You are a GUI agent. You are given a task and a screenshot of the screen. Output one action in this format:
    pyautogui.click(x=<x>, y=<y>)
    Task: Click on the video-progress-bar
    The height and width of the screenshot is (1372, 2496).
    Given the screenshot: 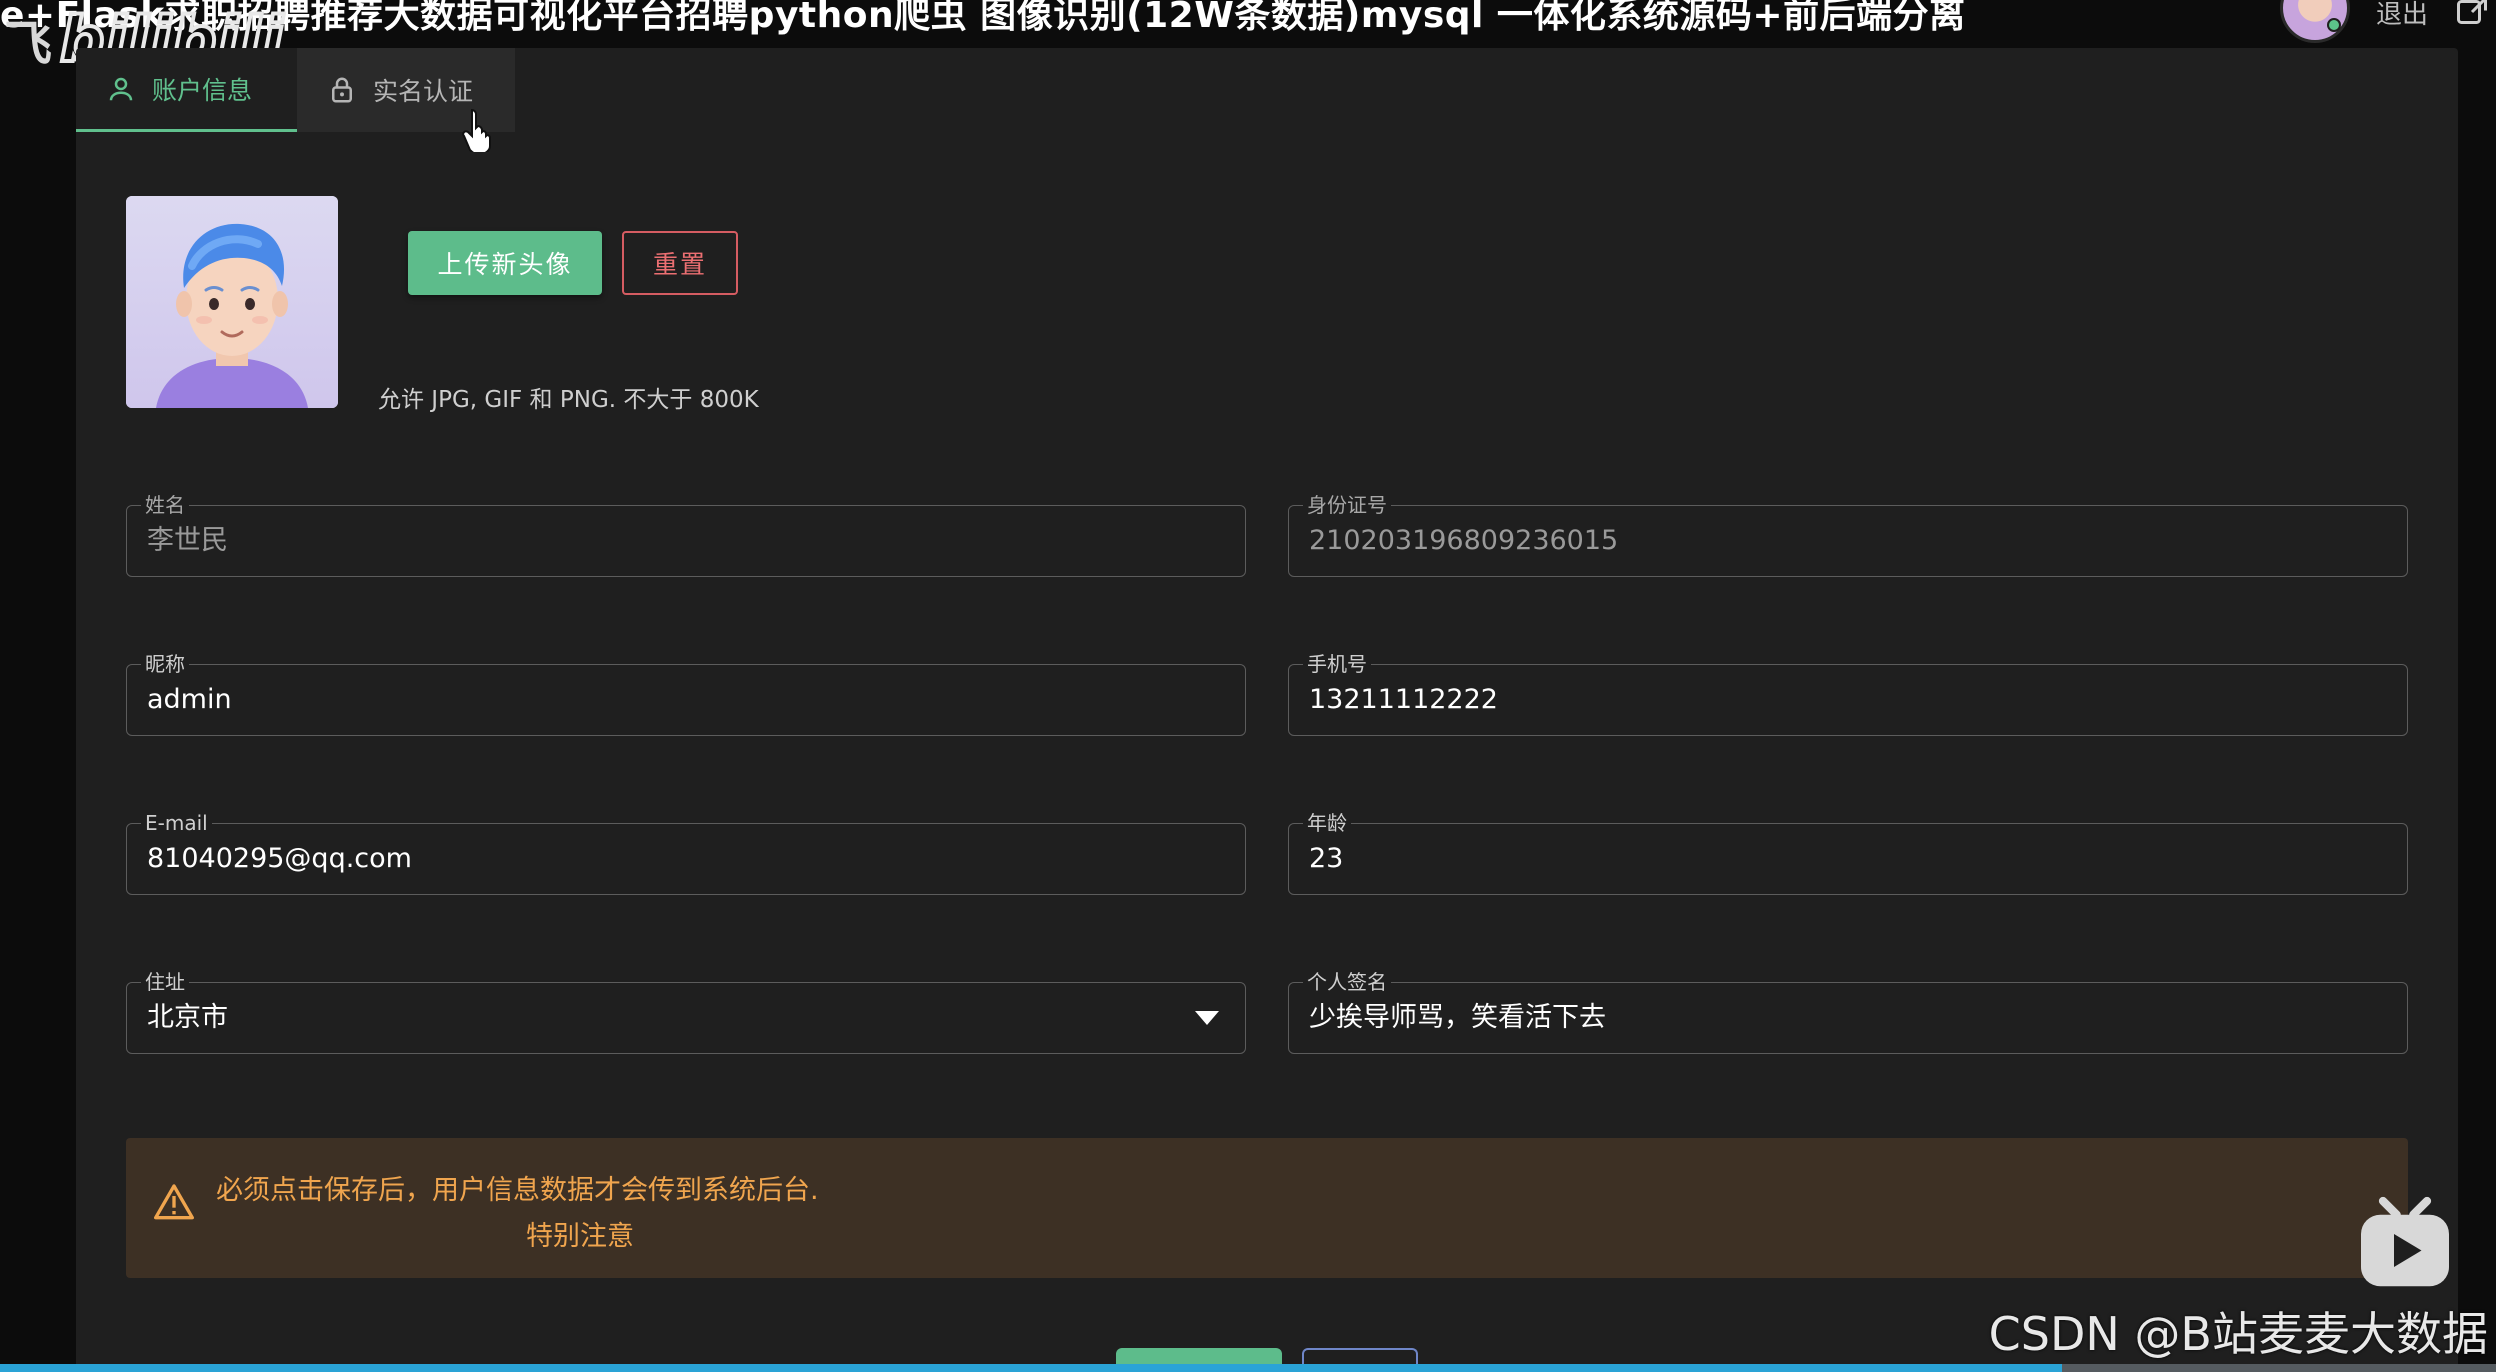 What is the action you would take?
    pyautogui.click(x=1248, y=1368)
    